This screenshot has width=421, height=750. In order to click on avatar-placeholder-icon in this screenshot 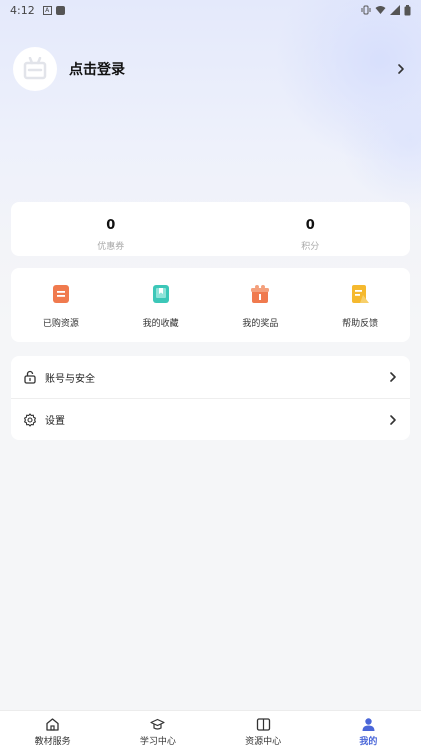, I will do `click(35, 68)`.